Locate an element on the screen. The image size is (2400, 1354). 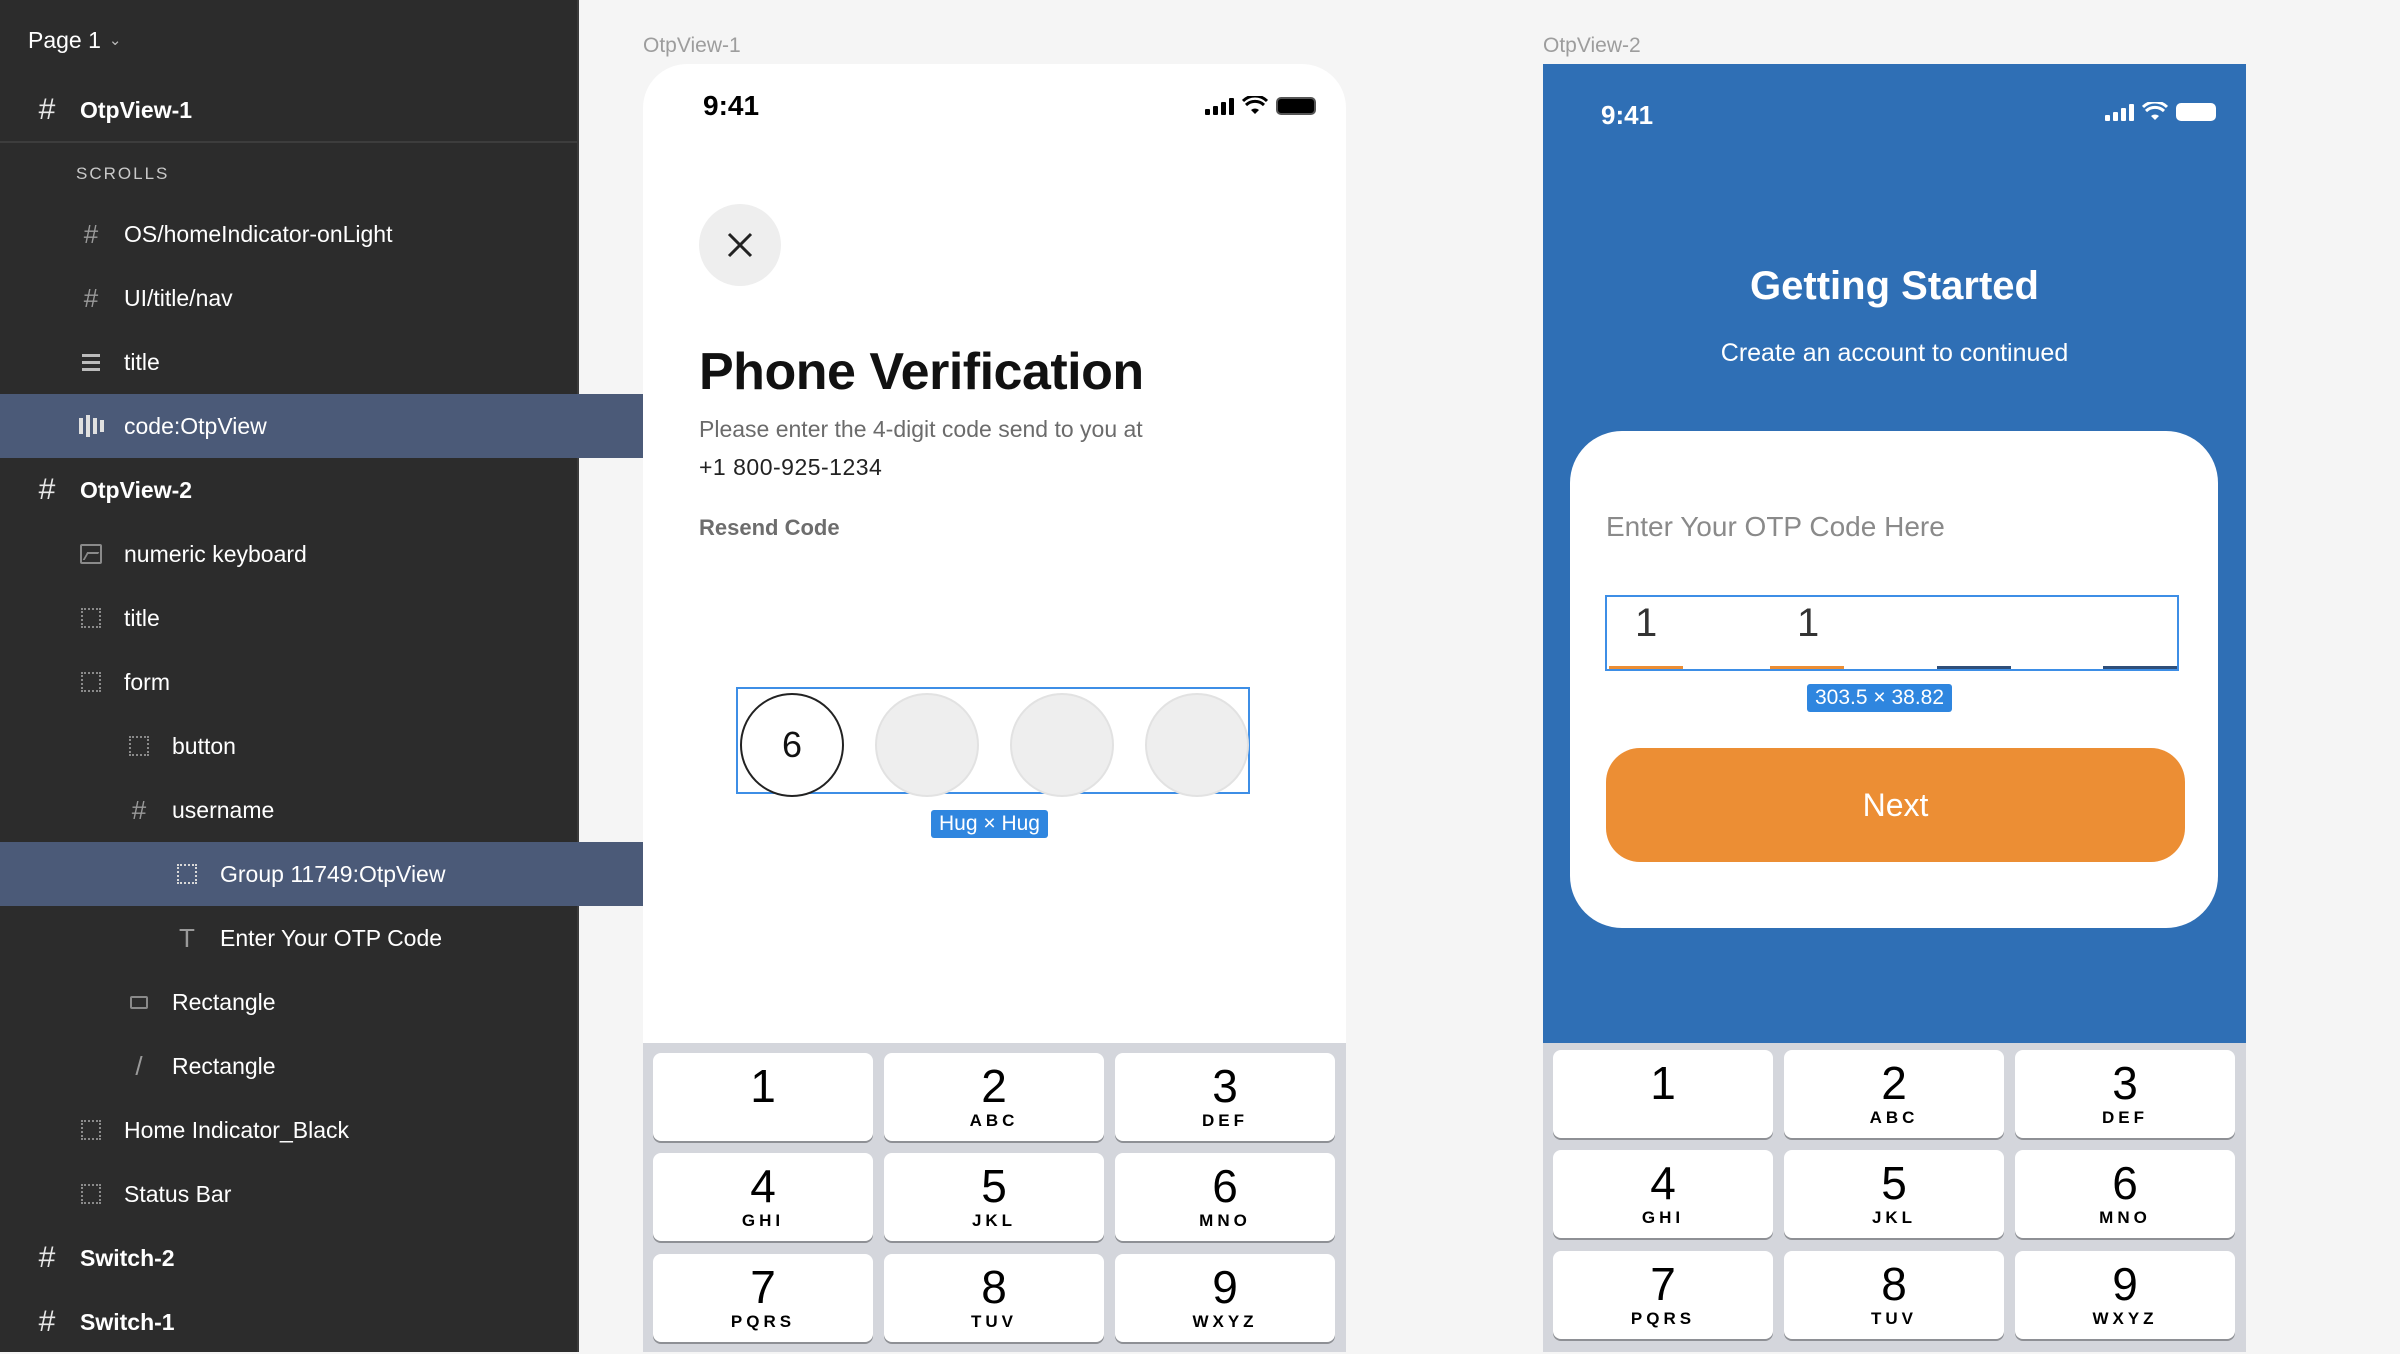
layer-label: Home Indicator_Black is located at coordinates (236, 1129).